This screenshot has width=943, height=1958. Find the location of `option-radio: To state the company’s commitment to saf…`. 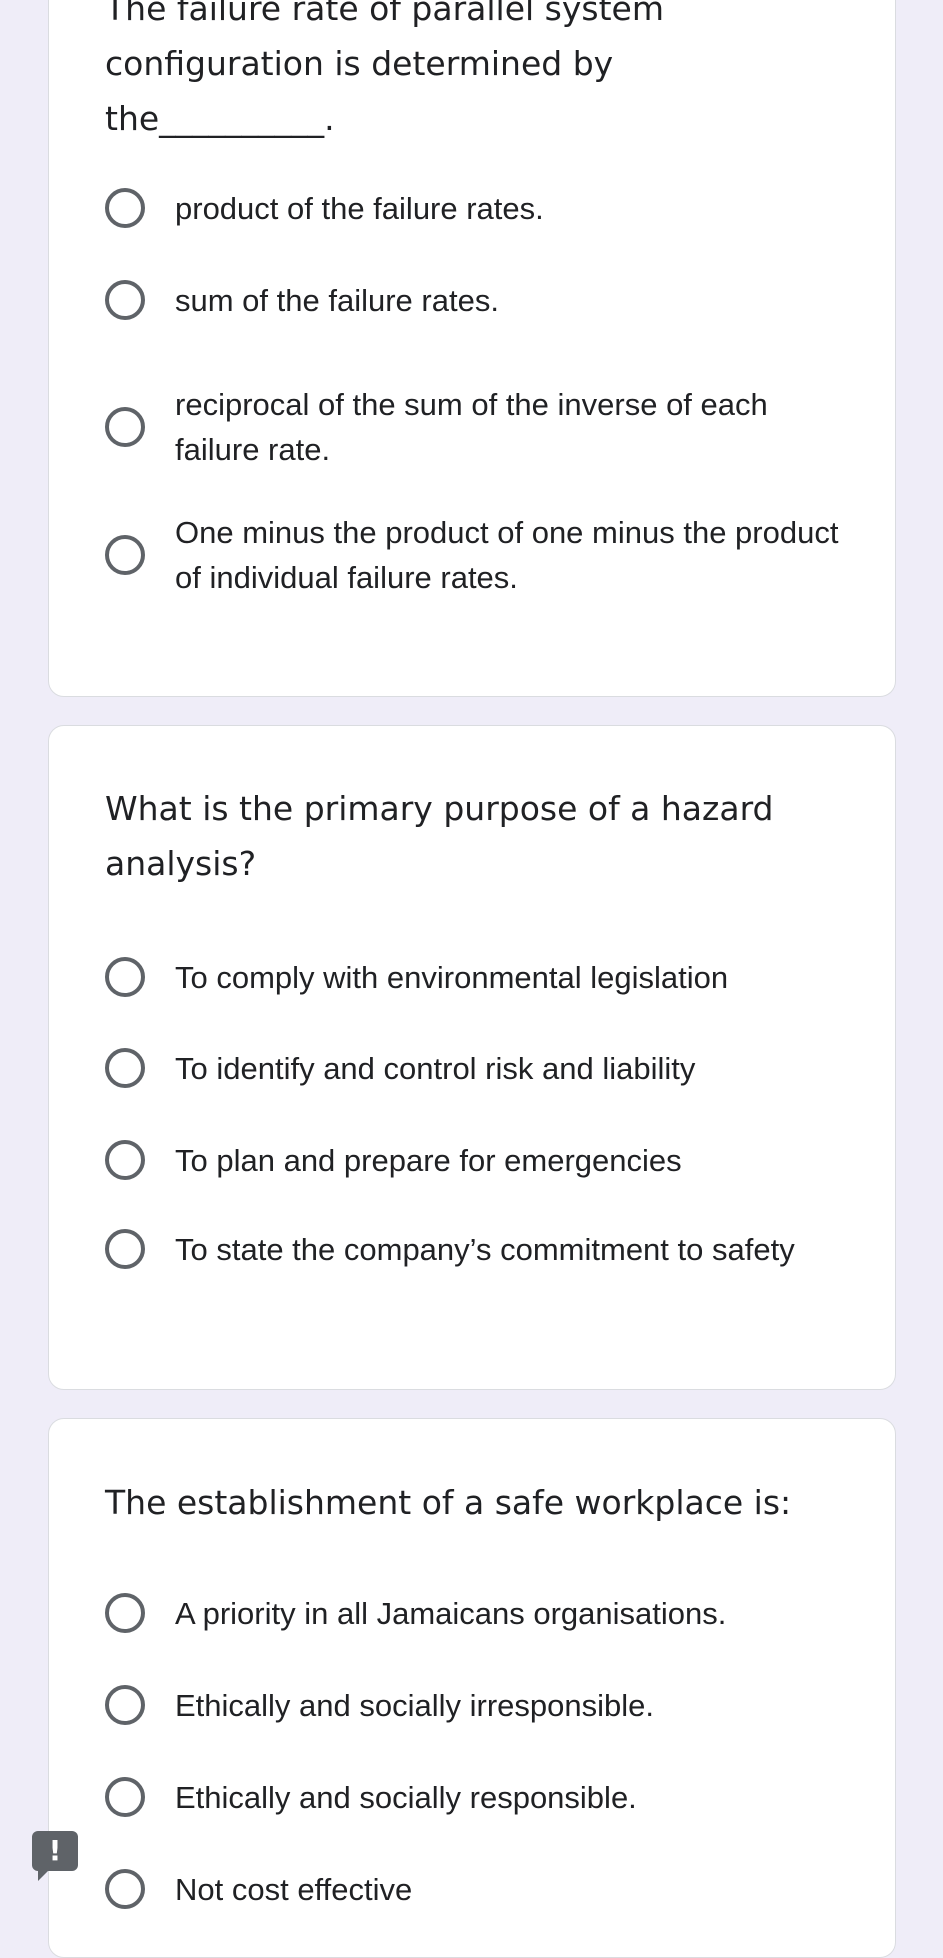

option-radio: To state the company’s commitment to saf… is located at coordinates (480, 1249).